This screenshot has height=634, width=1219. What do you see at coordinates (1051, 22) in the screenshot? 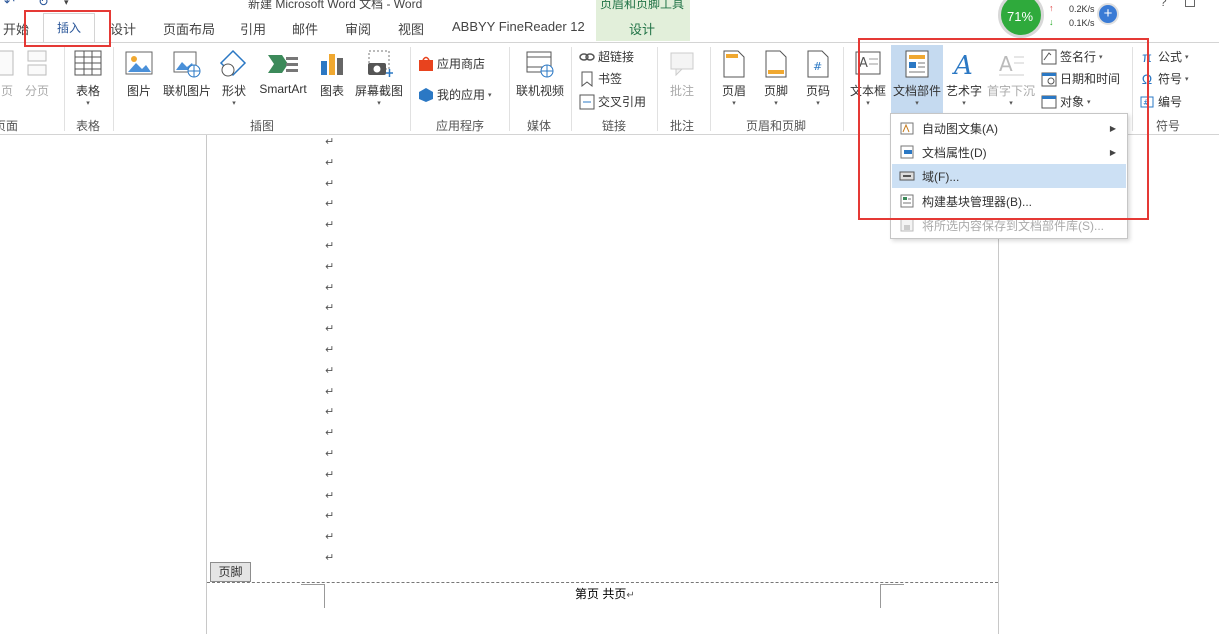
I see `download-arrow-icon: ↓` at bounding box center [1051, 22].